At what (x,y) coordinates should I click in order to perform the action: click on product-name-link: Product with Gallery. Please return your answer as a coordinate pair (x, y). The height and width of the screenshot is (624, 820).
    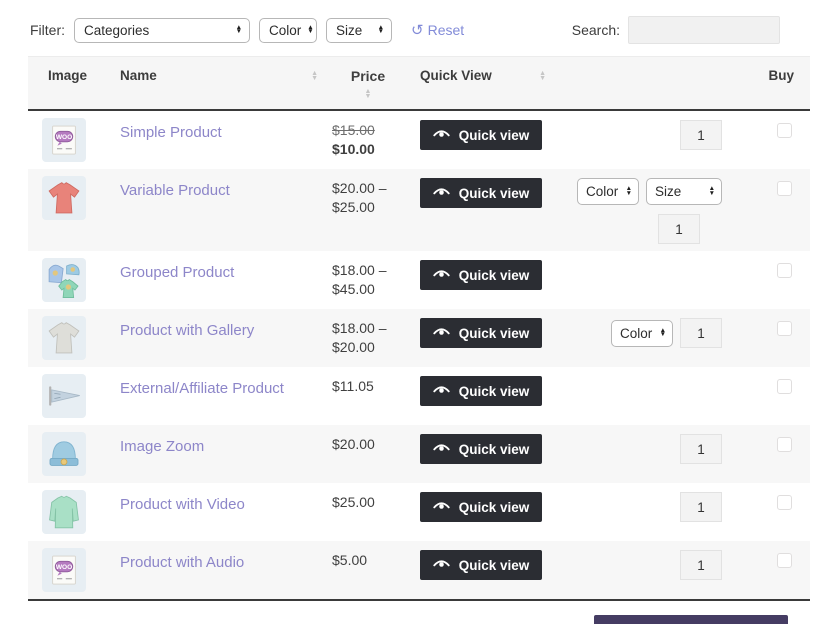
    Looking at the image, I should click on (187, 327).